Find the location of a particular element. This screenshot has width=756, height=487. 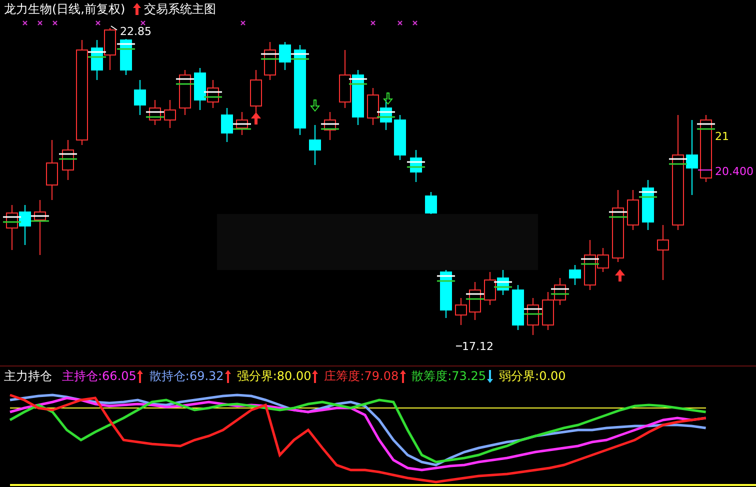

indicator-value: 66.05 is located at coordinates (119, 376).